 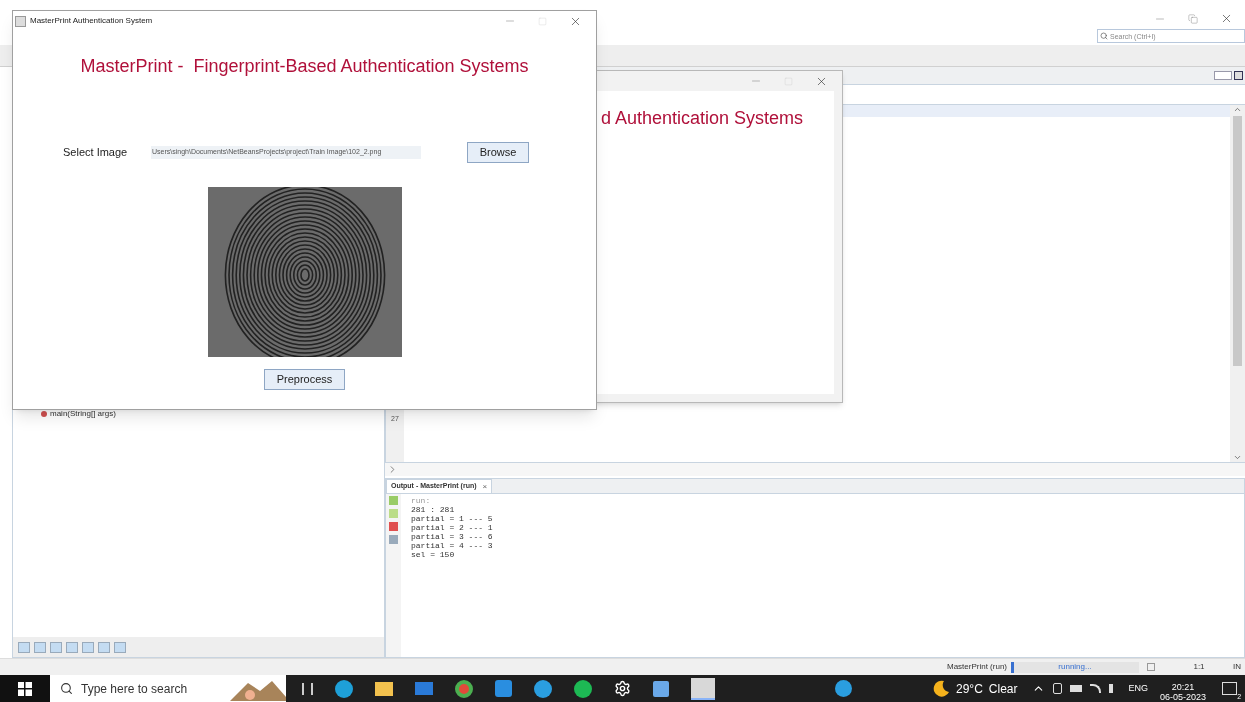 What do you see at coordinates (1237, 667) in the screenshot?
I see `insert-mode: IN` at bounding box center [1237, 667].